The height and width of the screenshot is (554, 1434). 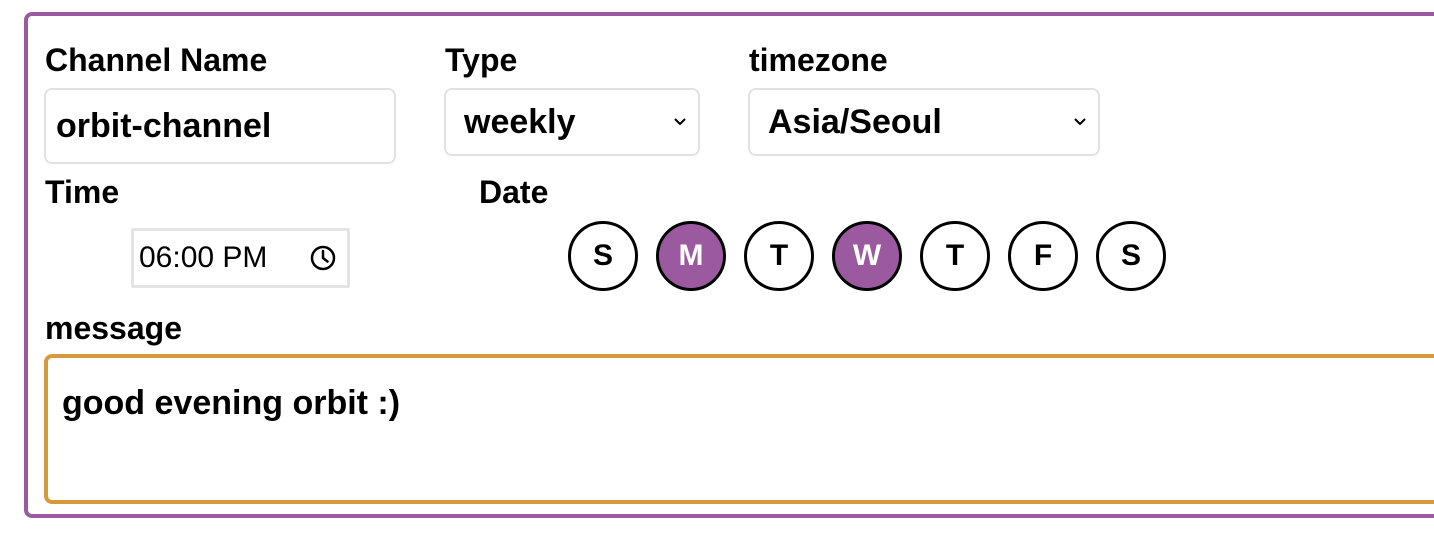 I want to click on day-button-monday: M, so click(x=691, y=256).